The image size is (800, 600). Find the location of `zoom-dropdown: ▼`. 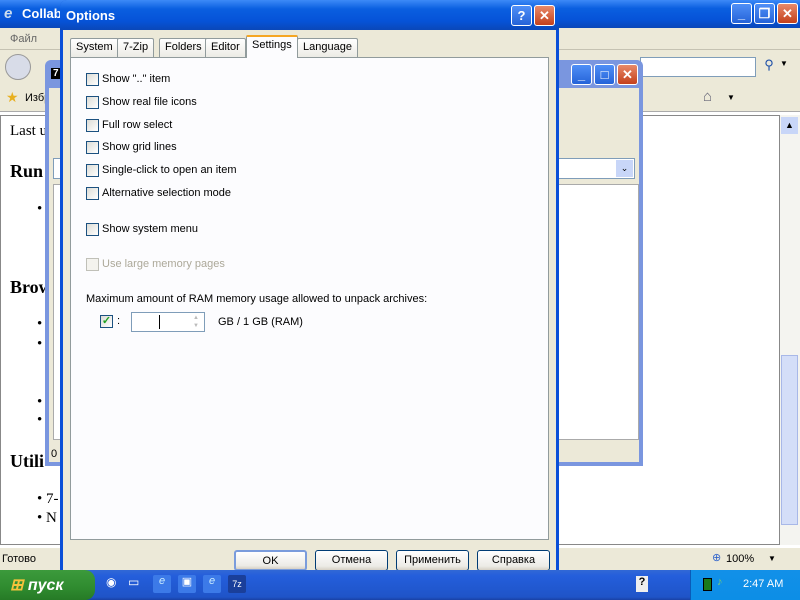

zoom-dropdown: ▼ is located at coordinates (772, 558).